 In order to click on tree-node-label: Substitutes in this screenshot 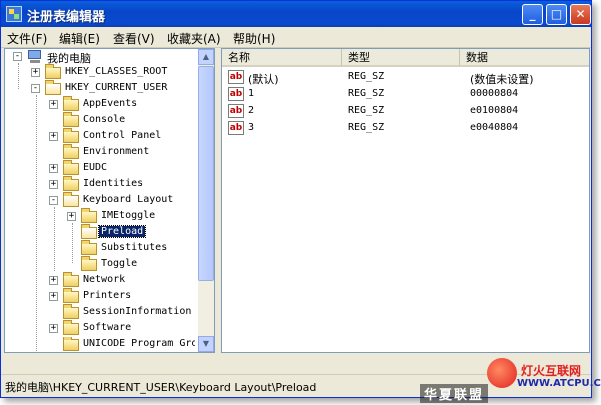, I will do `click(134, 247)`.